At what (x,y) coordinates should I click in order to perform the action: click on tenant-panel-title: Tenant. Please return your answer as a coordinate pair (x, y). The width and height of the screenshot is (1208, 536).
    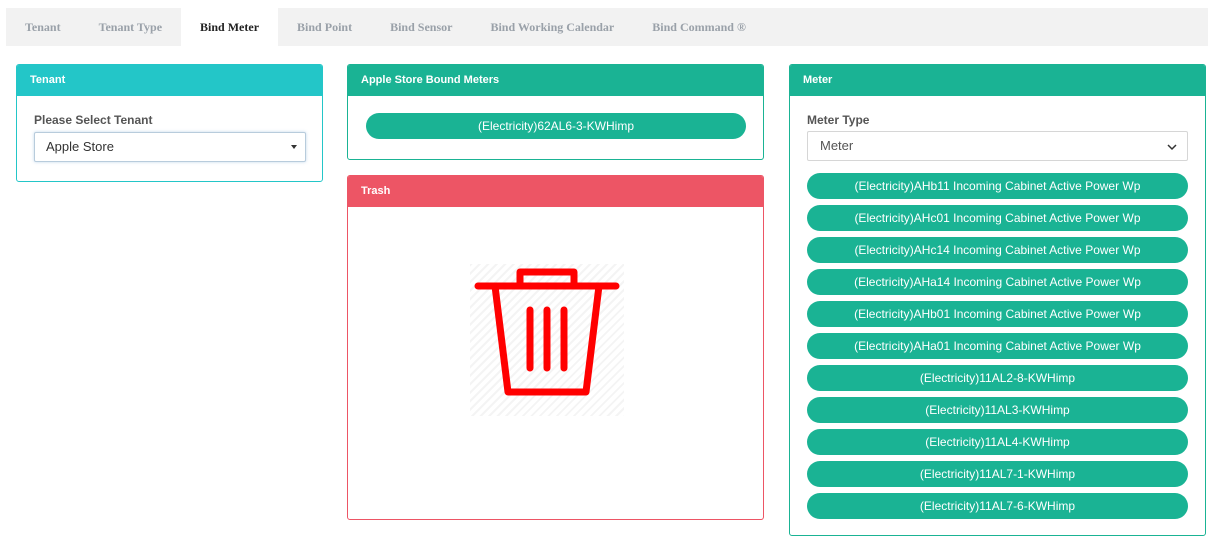
    Looking at the image, I should click on (169, 80).